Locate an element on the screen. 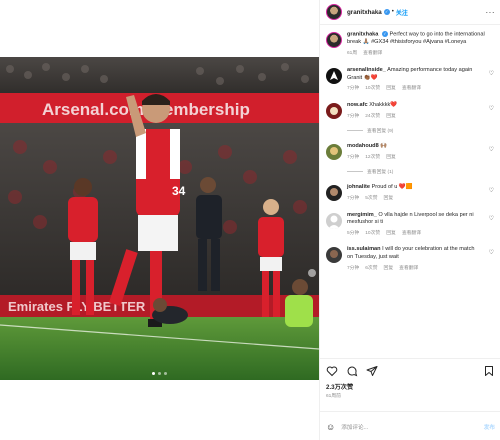 Image resolution: width=500 pixels, height=440 pixels. comment-username: johnalite is located at coordinates (358, 187).